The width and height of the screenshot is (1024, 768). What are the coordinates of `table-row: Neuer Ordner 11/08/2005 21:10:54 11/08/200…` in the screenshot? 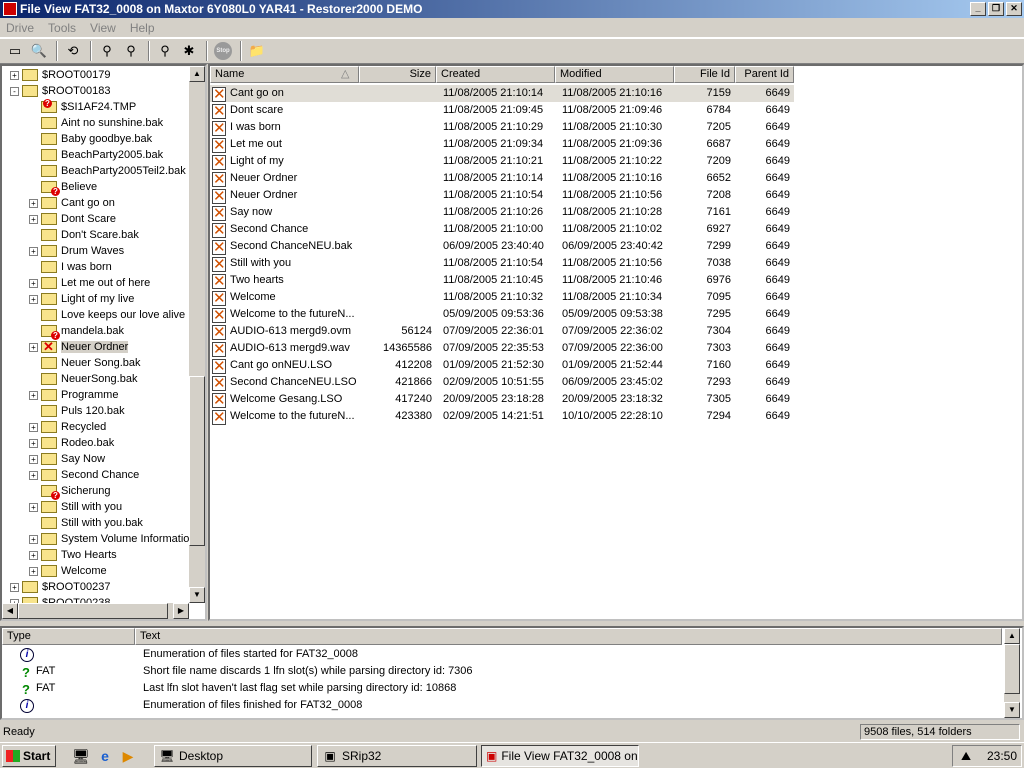 It's located at (502, 196).